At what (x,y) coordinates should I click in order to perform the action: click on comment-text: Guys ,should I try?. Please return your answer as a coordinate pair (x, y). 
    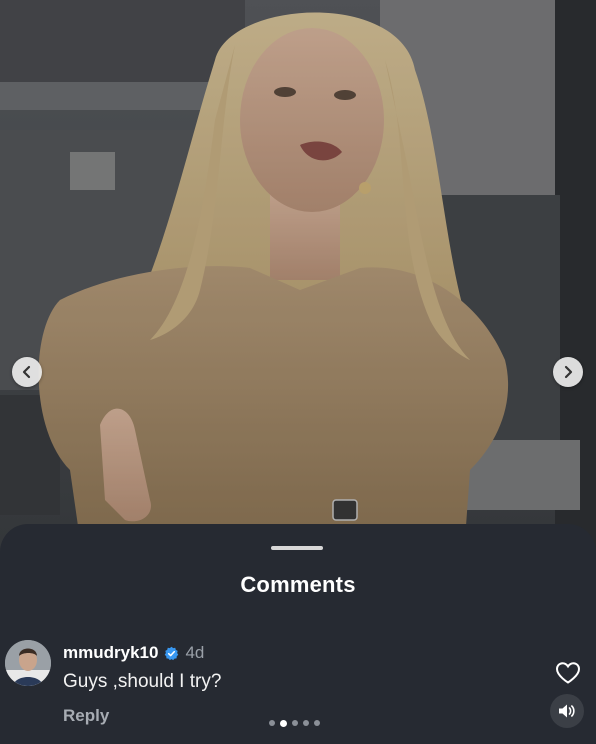
    Looking at the image, I should click on (142, 681).